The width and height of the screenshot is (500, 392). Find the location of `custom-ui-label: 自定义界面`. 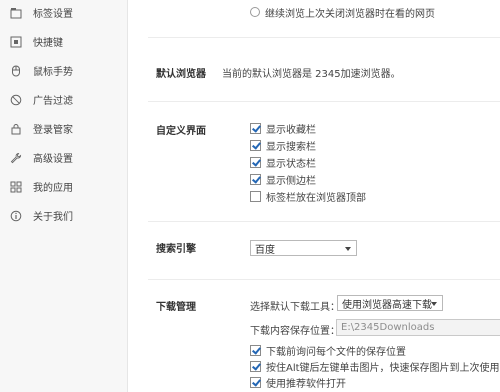

custom-ui-label: 自定义界面 is located at coordinates (181, 131).